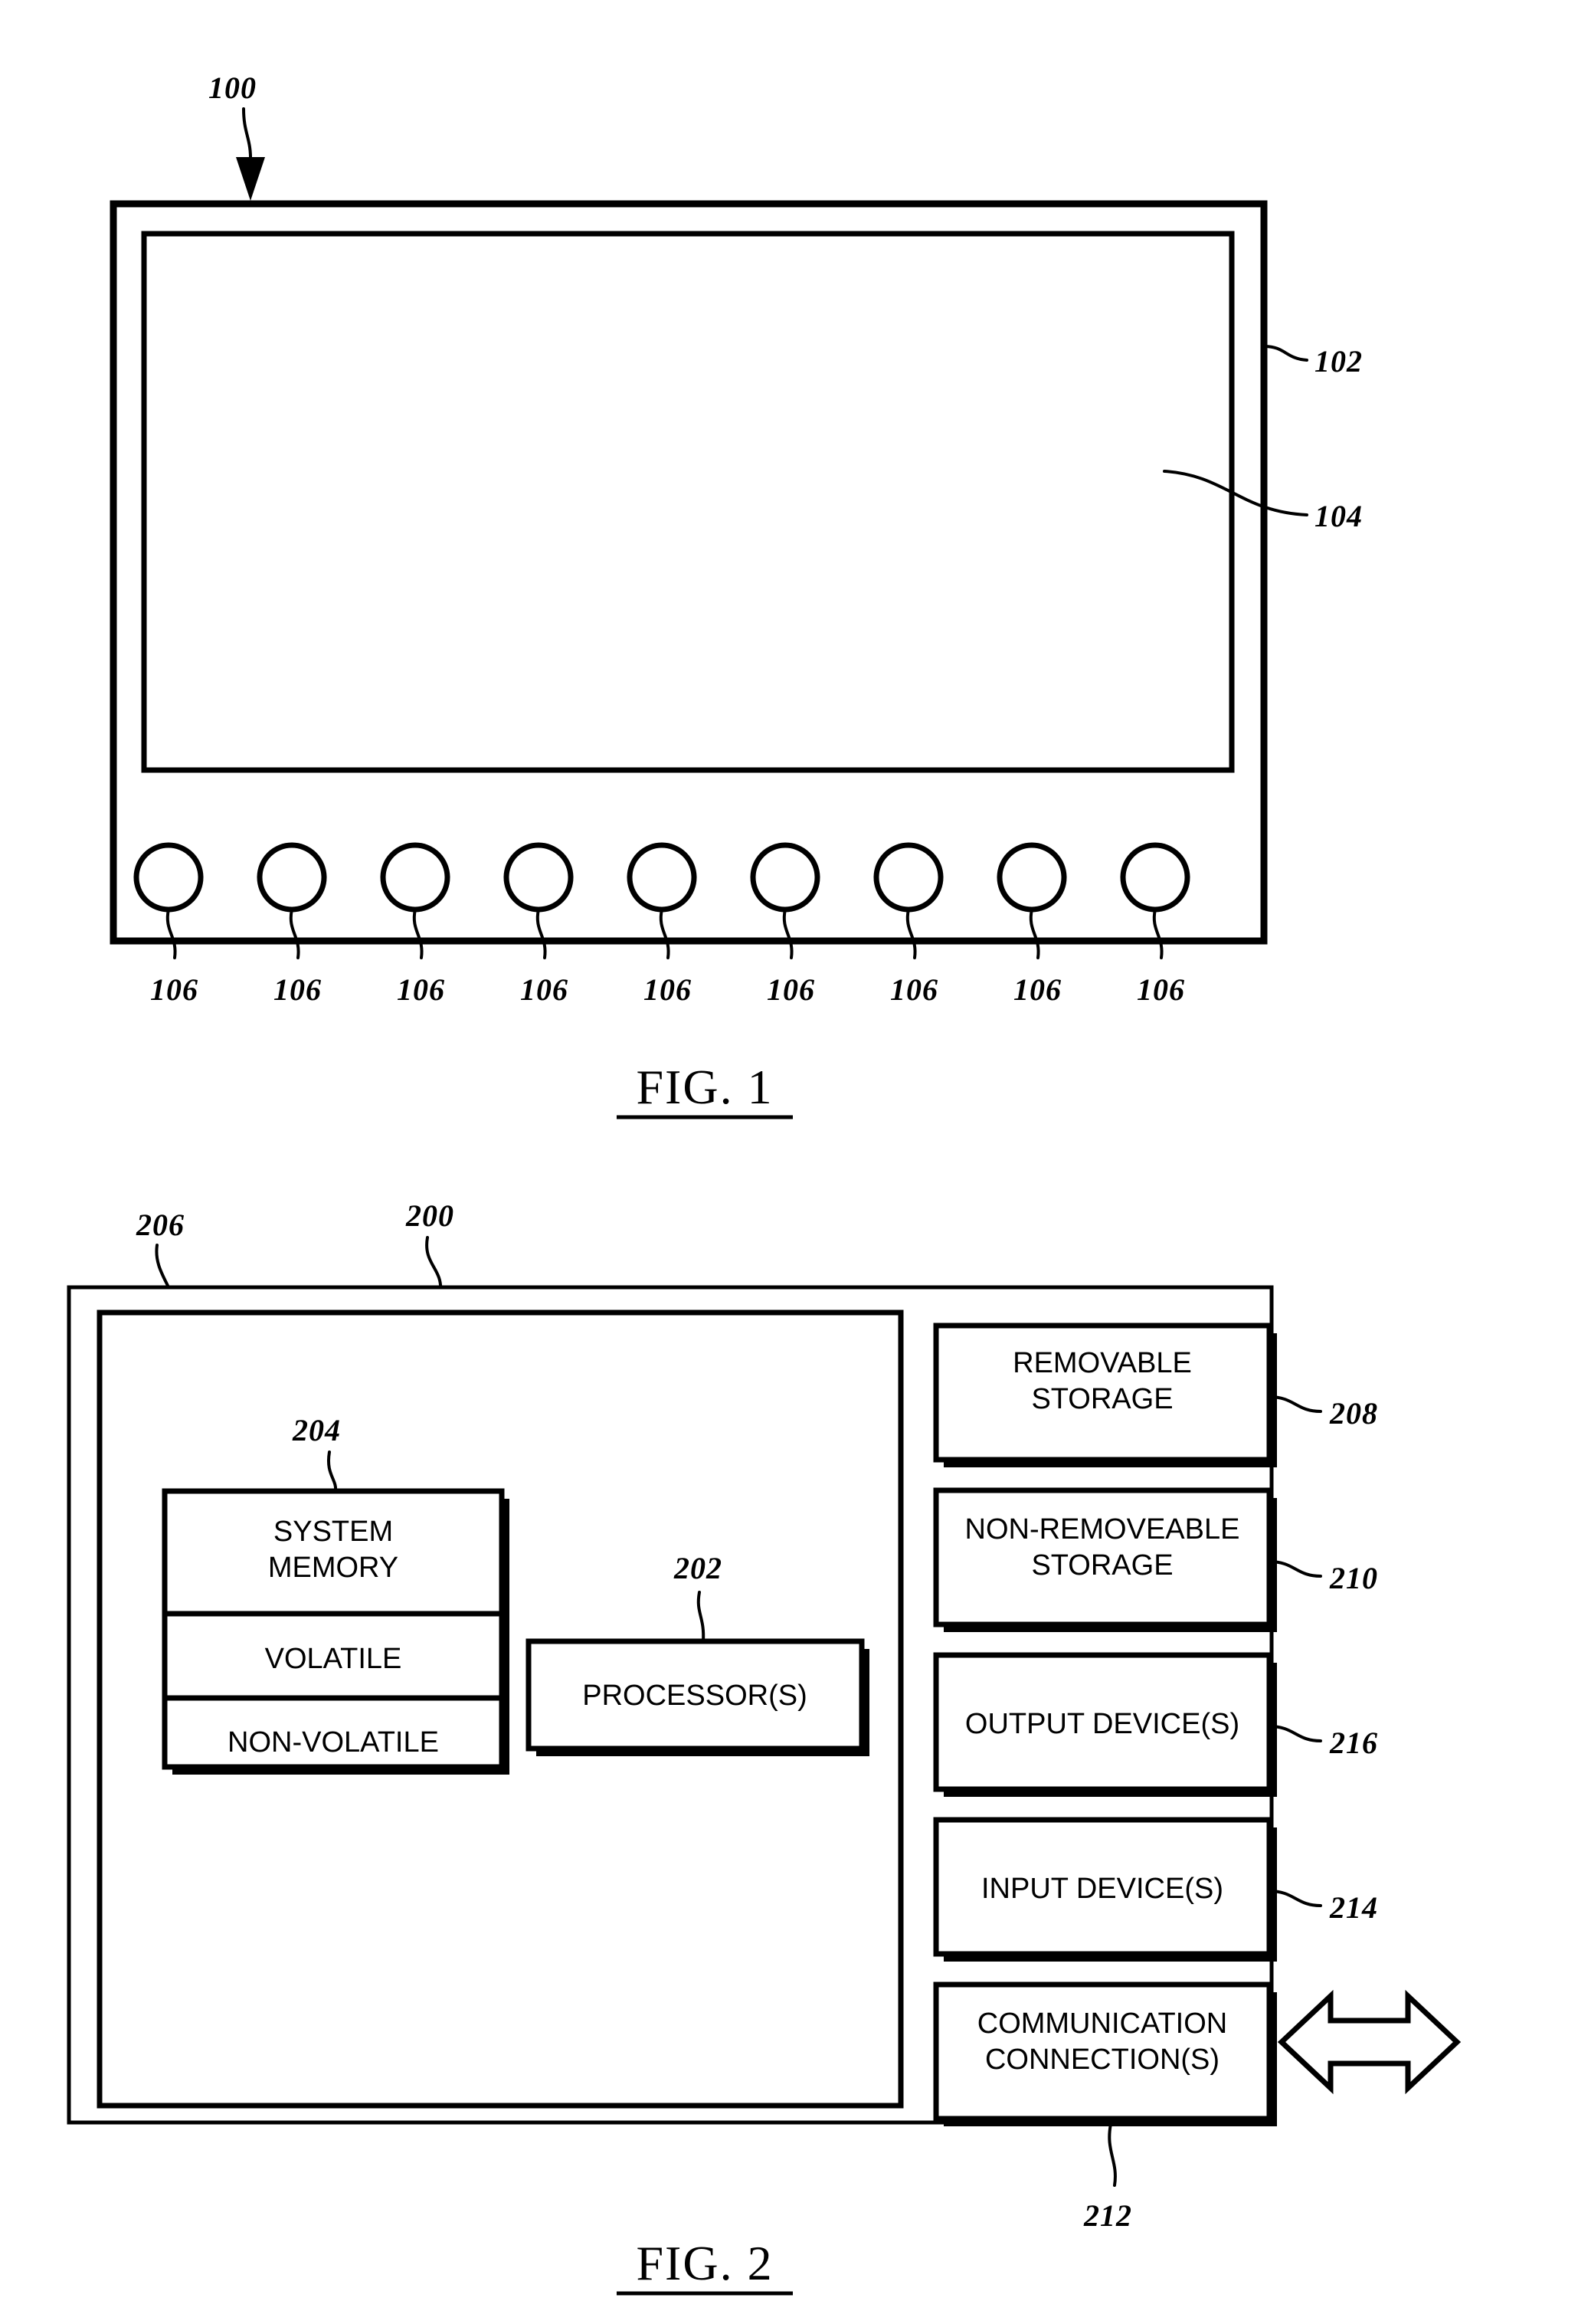 The height and width of the screenshot is (2324, 1578). What do you see at coordinates (1102, 1724) in the screenshot?
I see `output-devices-label: OUTPUT DEVICE(S)` at bounding box center [1102, 1724].